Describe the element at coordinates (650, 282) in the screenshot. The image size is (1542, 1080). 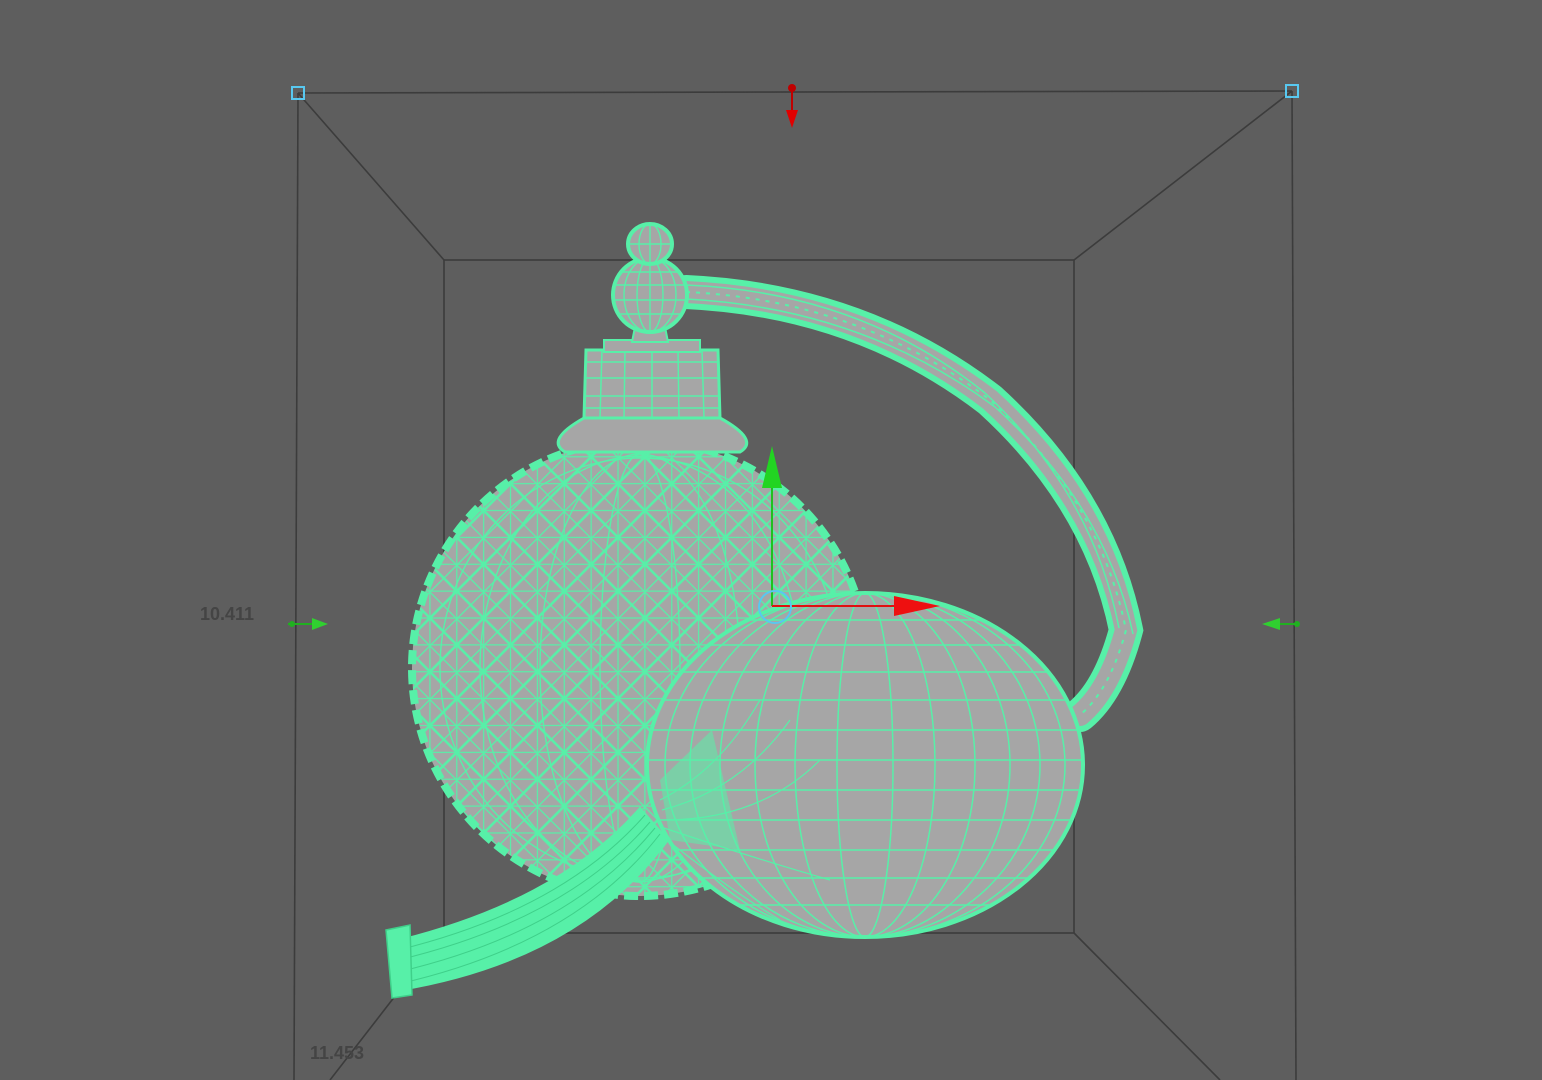
I see `stopper-mesh` at that location.